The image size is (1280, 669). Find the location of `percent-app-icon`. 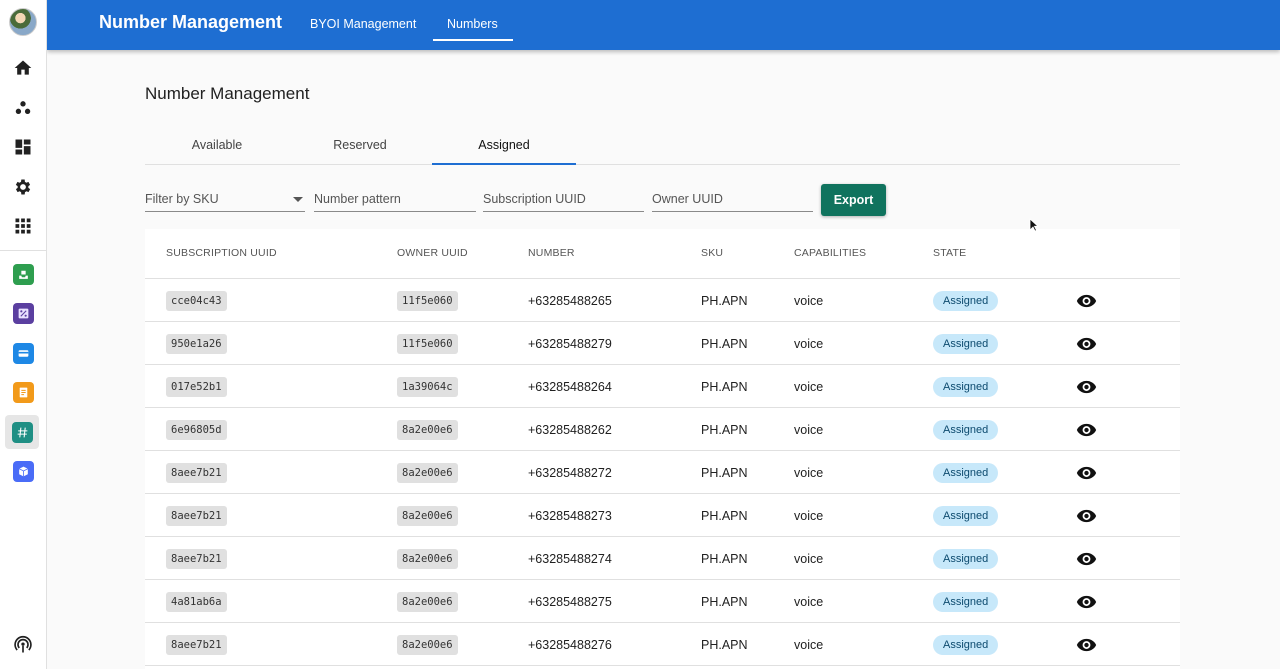

percent-app-icon is located at coordinates (23, 313).